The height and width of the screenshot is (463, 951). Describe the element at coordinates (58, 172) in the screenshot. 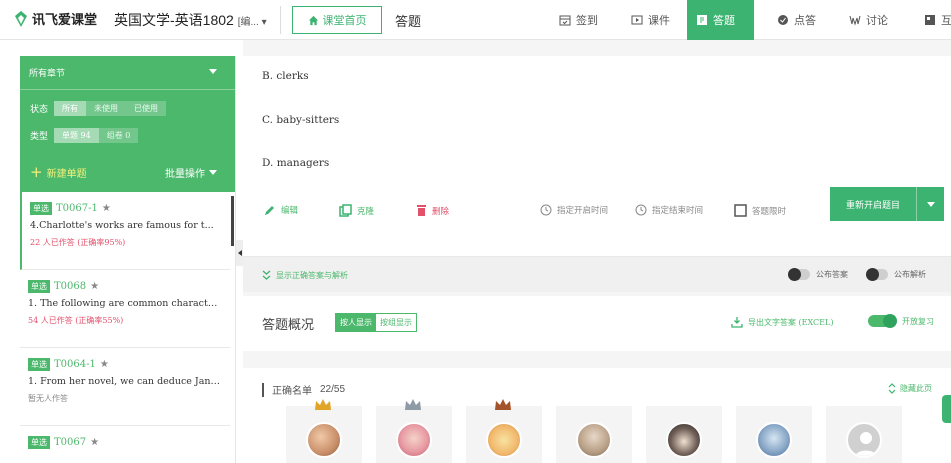

I see `new-question-button: + 新建单题` at that location.